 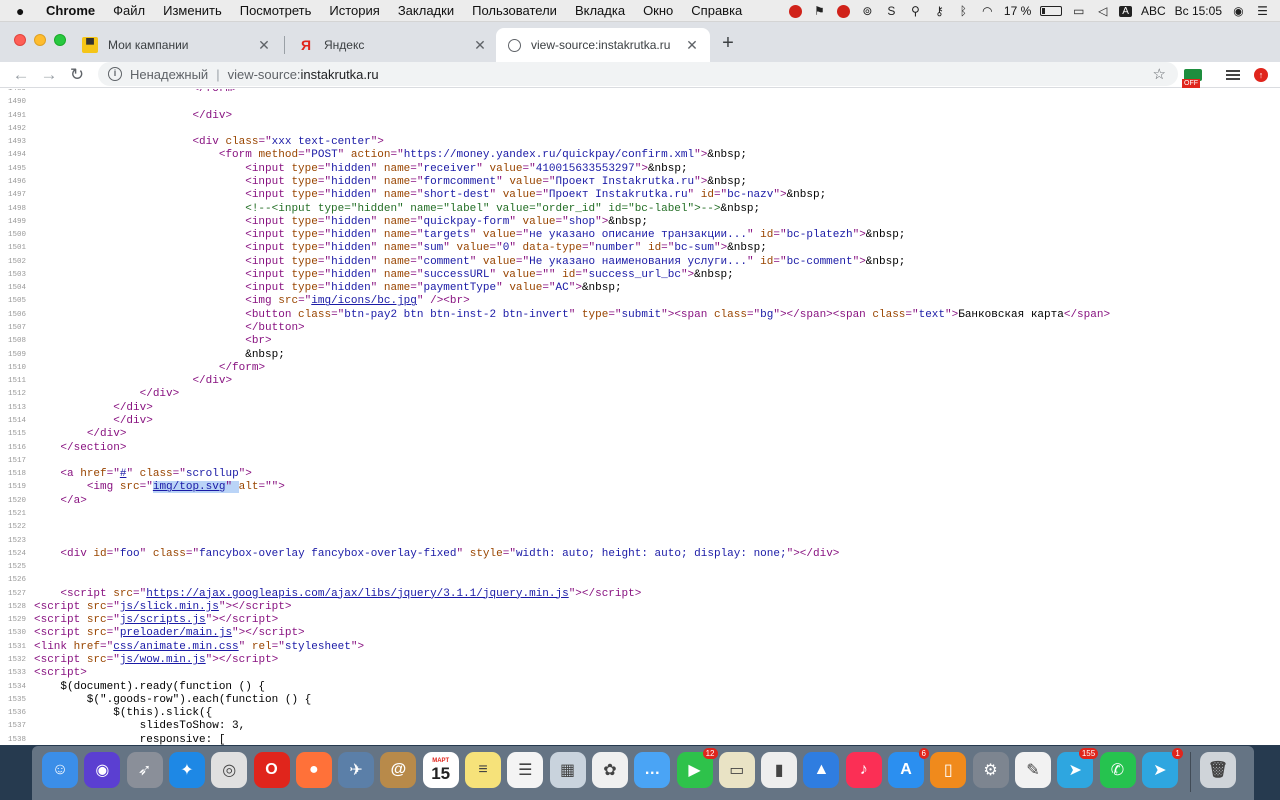 I want to click on textedit-icon: ✎, so click(x=1032, y=770).